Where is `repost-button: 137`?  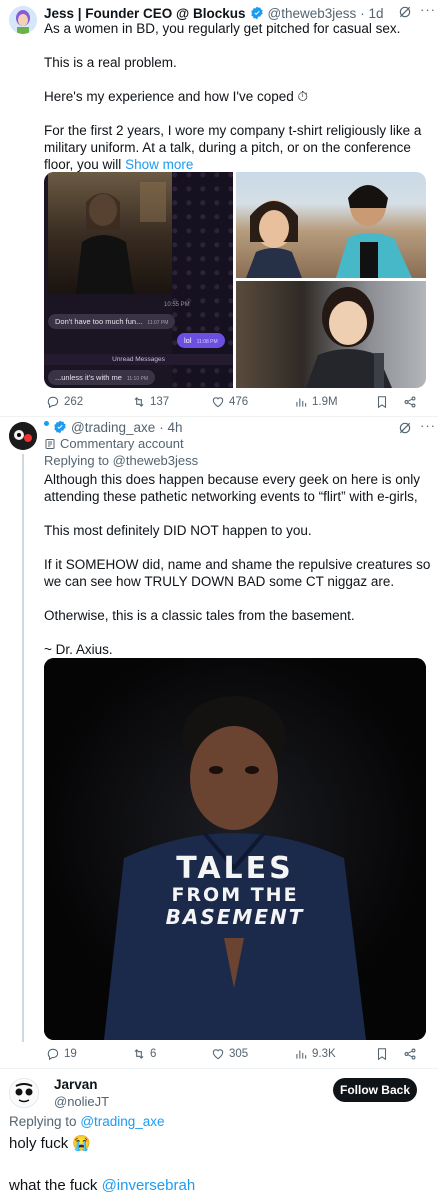
repost-button: 137 is located at coordinates (150, 402).